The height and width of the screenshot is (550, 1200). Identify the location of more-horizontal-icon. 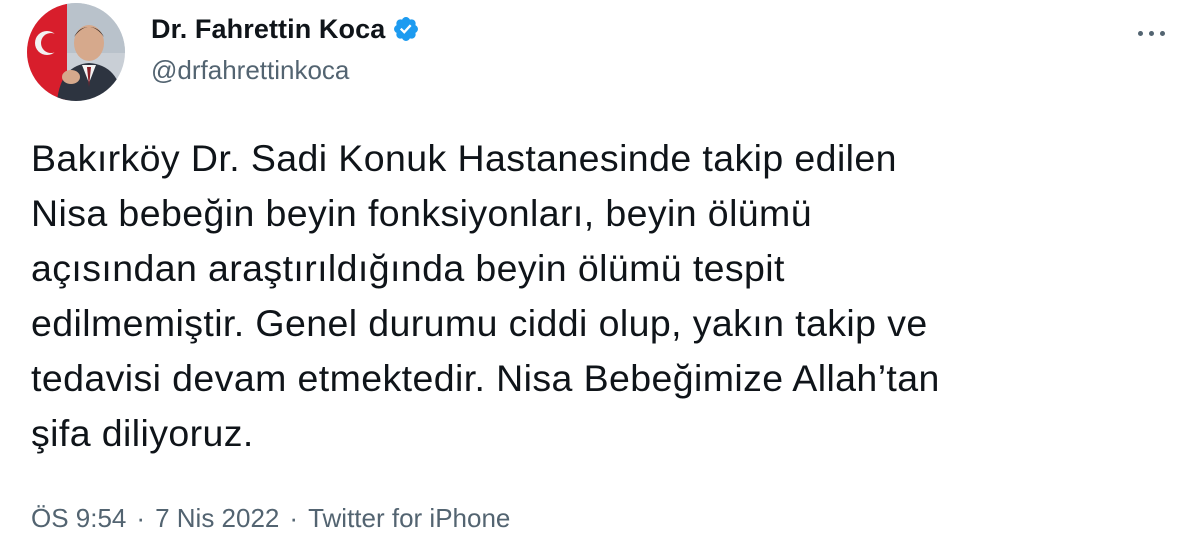
(1151, 33).